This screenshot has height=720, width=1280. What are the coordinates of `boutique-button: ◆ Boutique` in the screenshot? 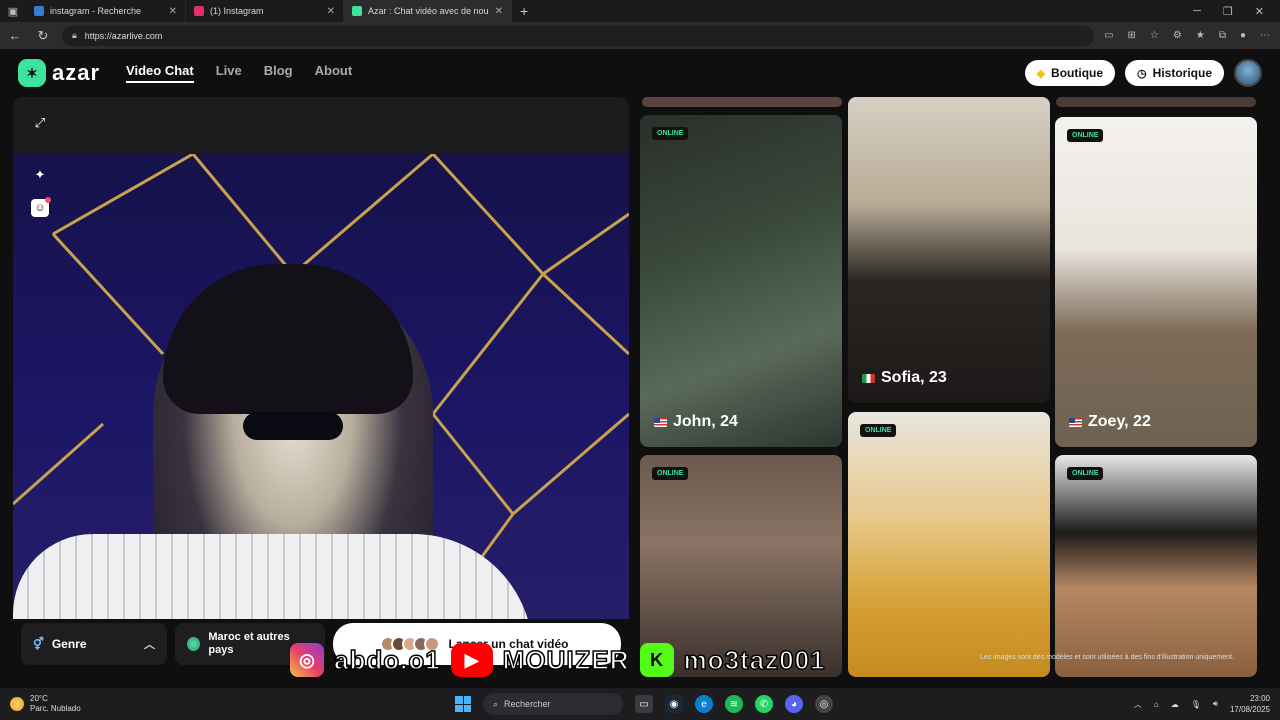 It's located at (1070, 73).